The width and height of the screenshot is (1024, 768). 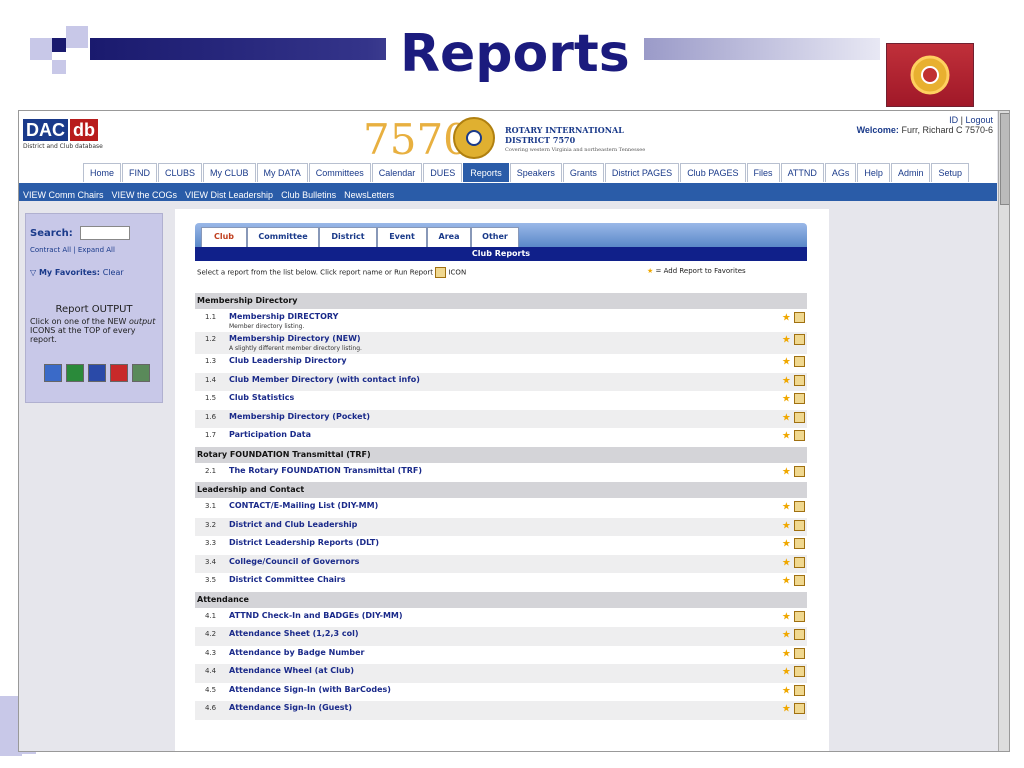 I want to click on subnav-item-view-the-cogs: VIEW the COGs, so click(x=145, y=195).